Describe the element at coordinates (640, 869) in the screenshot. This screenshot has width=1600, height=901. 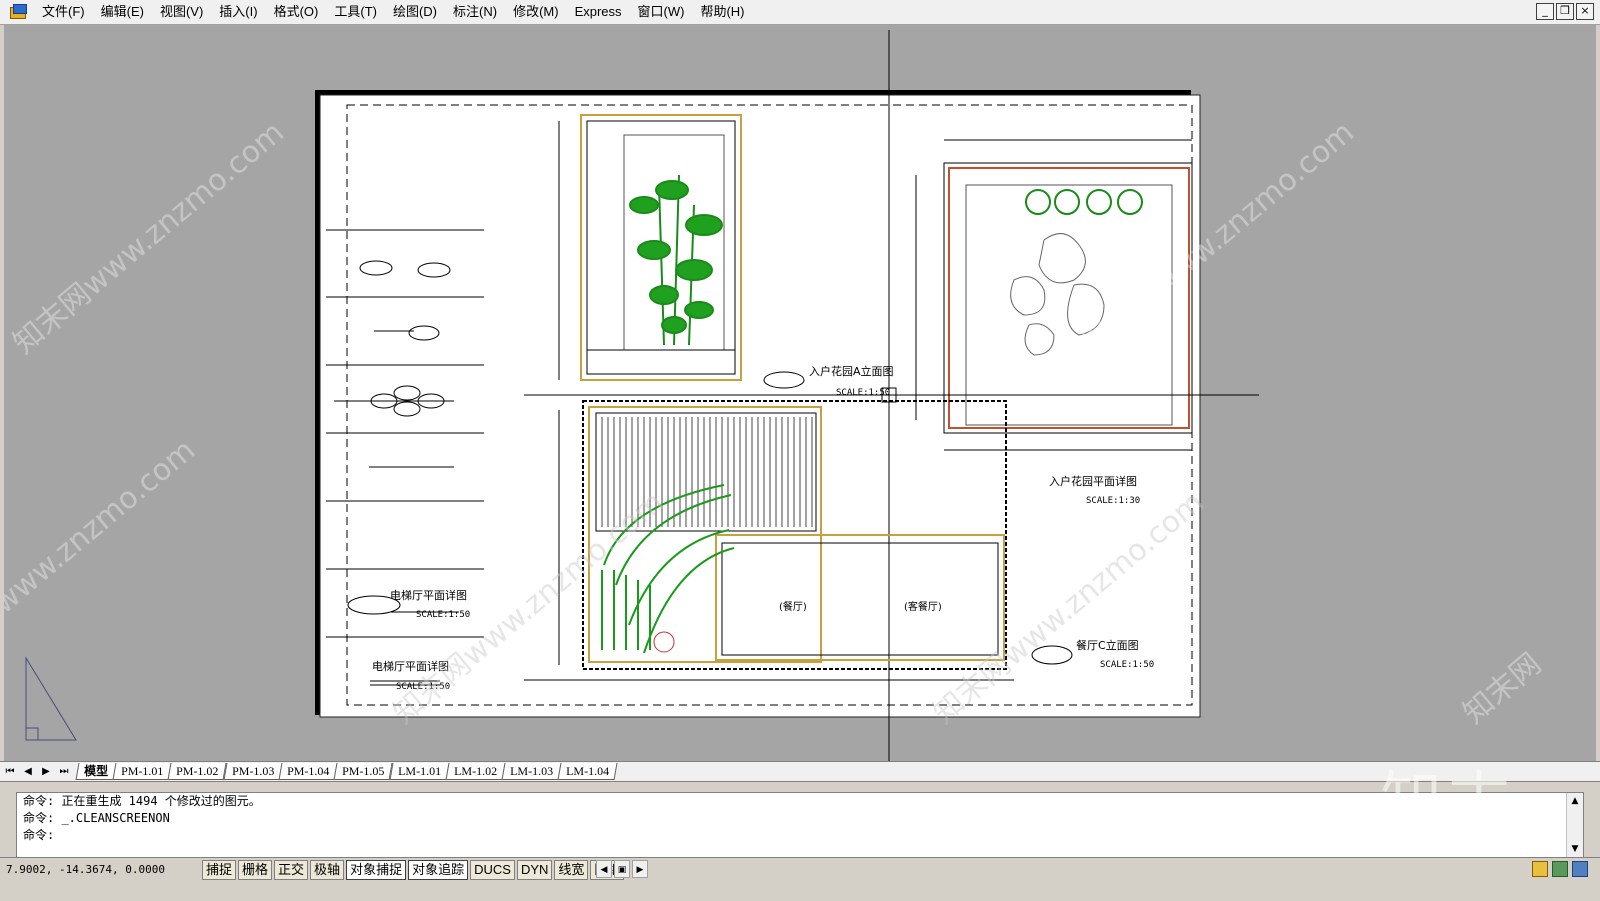
I see `scroll-right-icon: ▶` at that location.